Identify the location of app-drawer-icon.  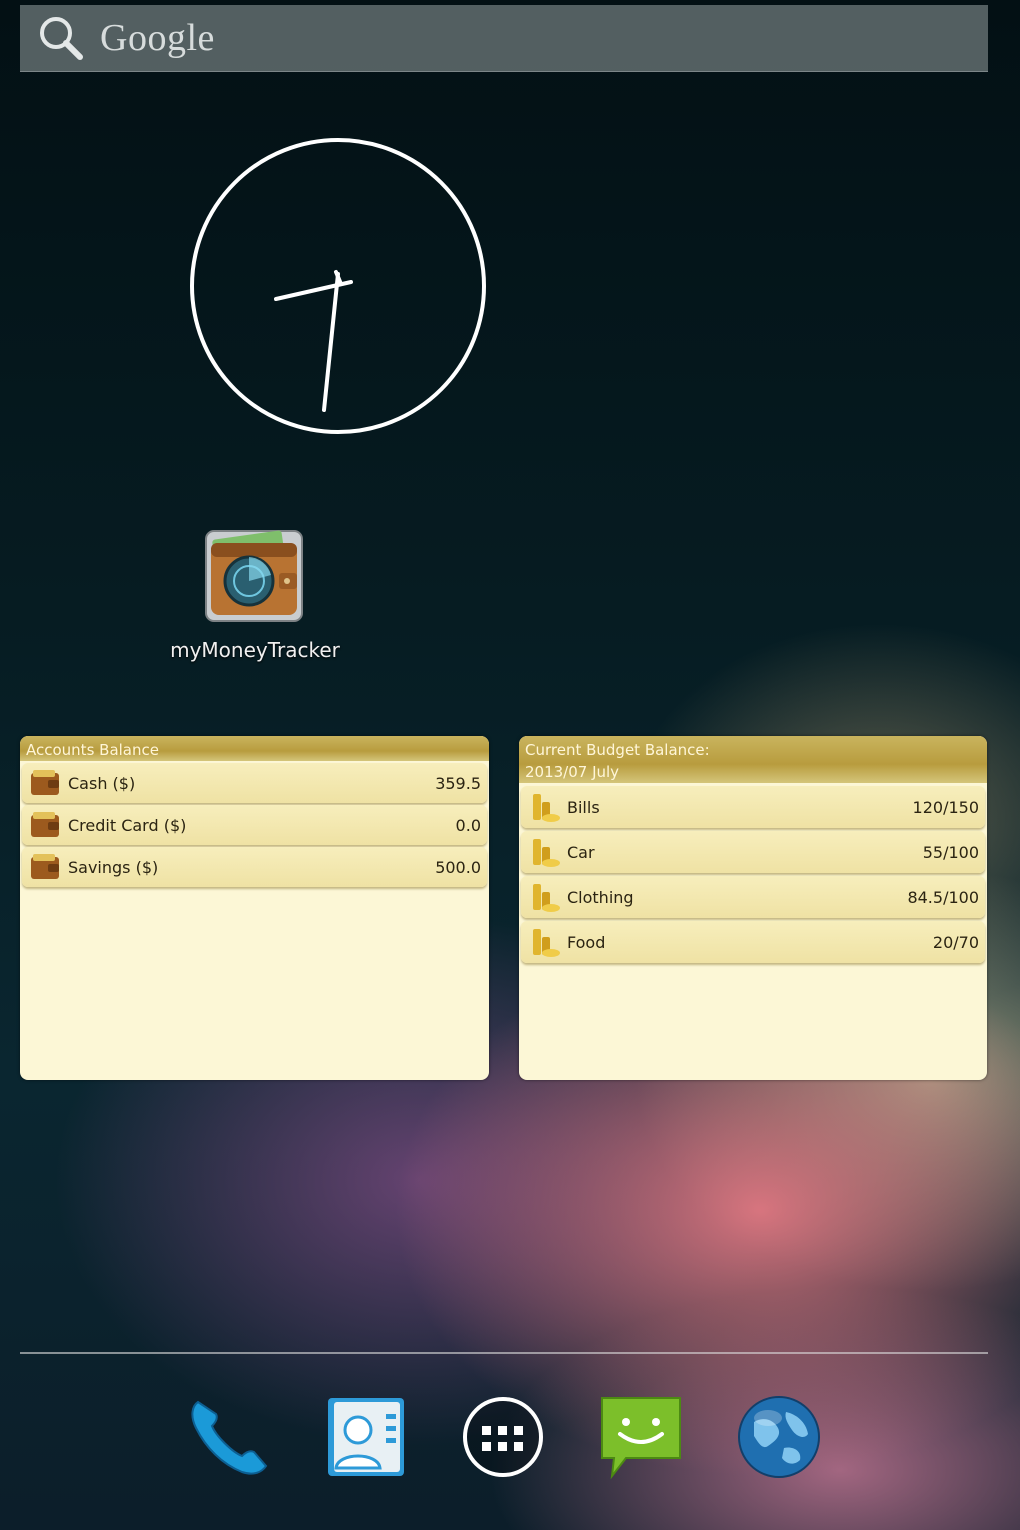
(503, 1437).